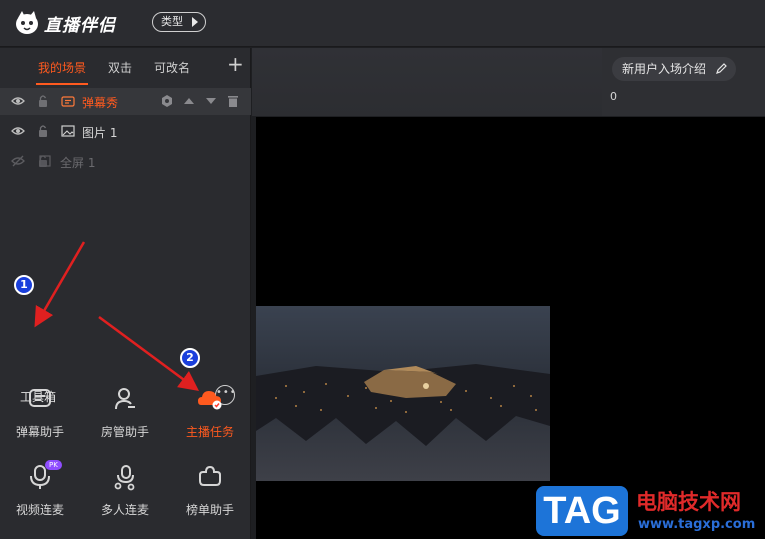 The image size is (765, 539). I want to click on watermark-tag: TAG, so click(582, 511).